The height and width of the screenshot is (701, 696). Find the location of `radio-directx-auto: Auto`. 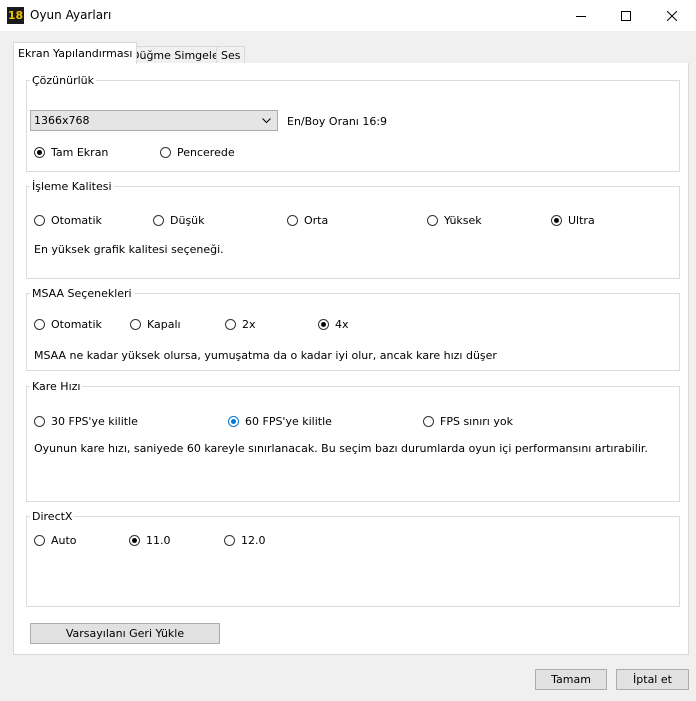

radio-directx-auto: Auto is located at coordinates (55, 540).